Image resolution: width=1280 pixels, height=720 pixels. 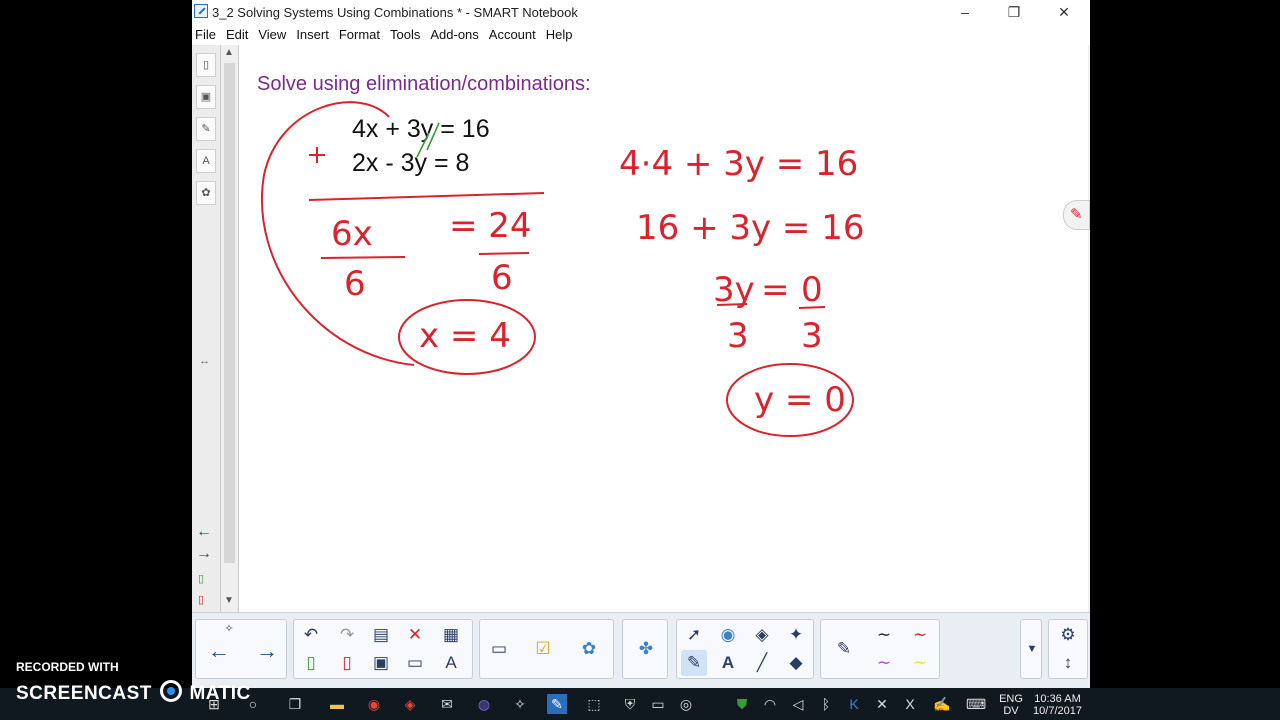 What do you see at coordinates (206, 129) in the screenshot?
I see `attachments-icon: ✎` at bounding box center [206, 129].